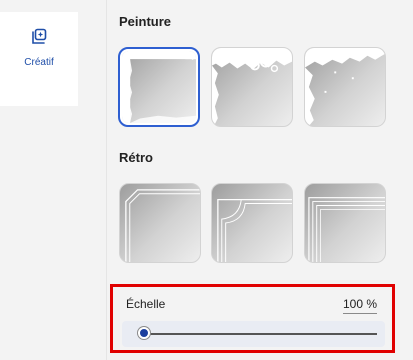  I want to click on section-title-retro: Rétro, so click(136, 157).